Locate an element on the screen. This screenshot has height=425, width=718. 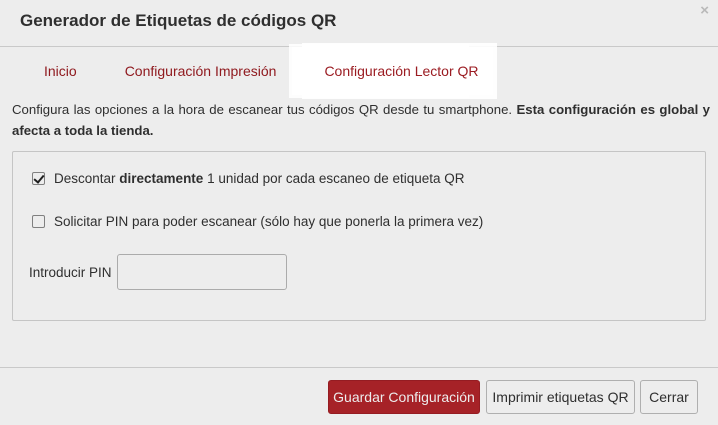
modal-title: Generador de Etiquetas de códigos QR is located at coordinates (178, 20).